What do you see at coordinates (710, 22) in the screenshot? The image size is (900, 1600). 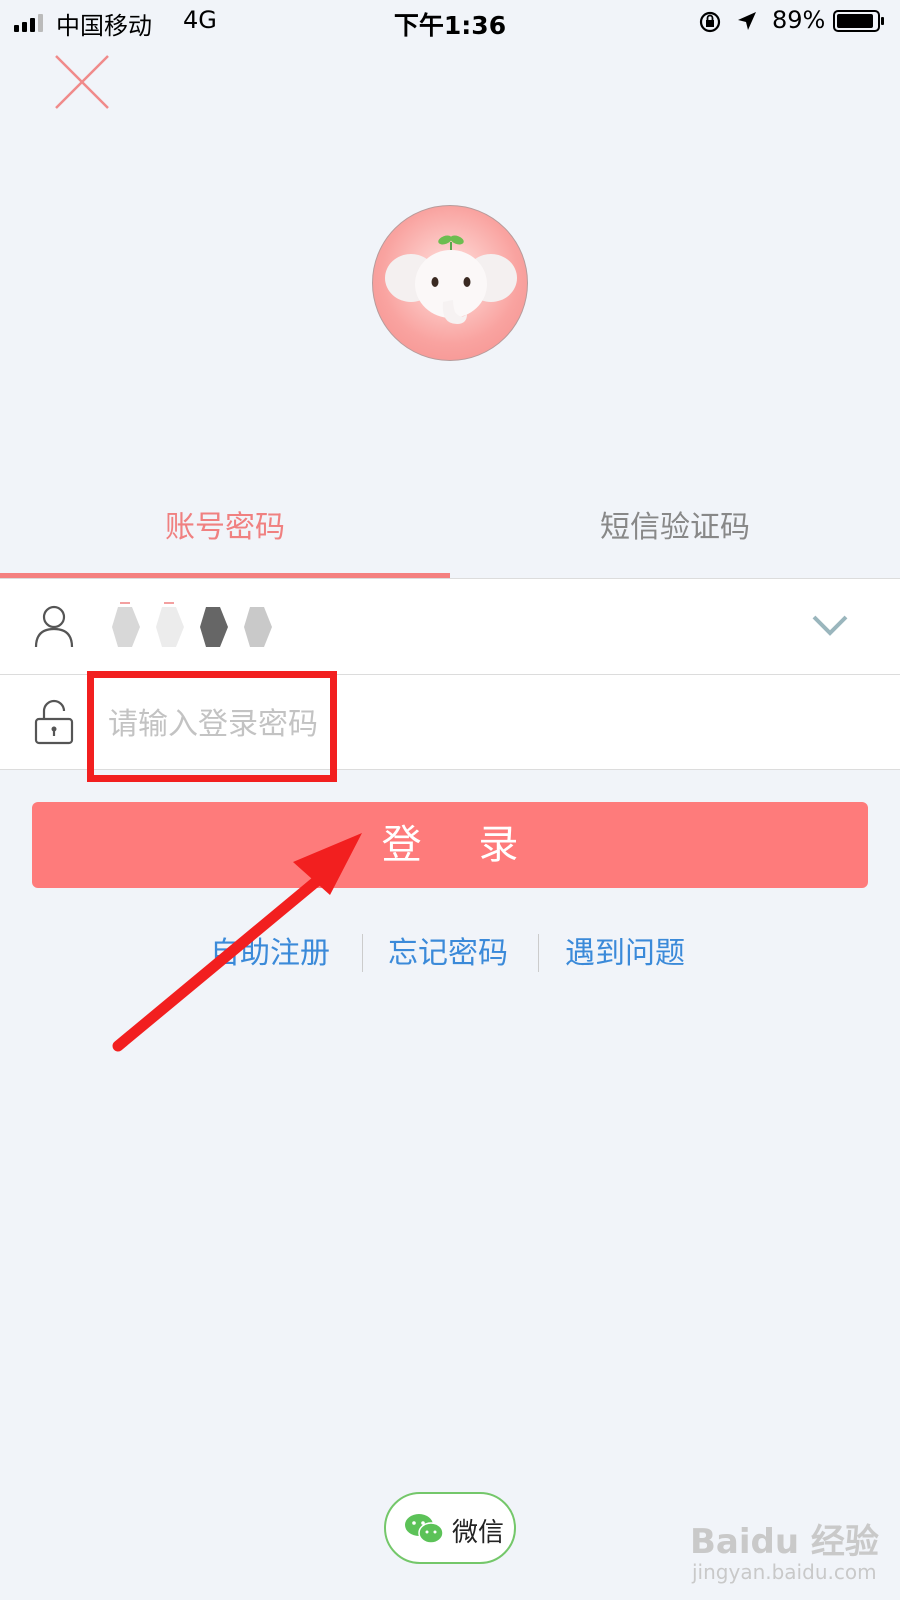 I see `orientation-lock-icon` at bounding box center [710, 22].